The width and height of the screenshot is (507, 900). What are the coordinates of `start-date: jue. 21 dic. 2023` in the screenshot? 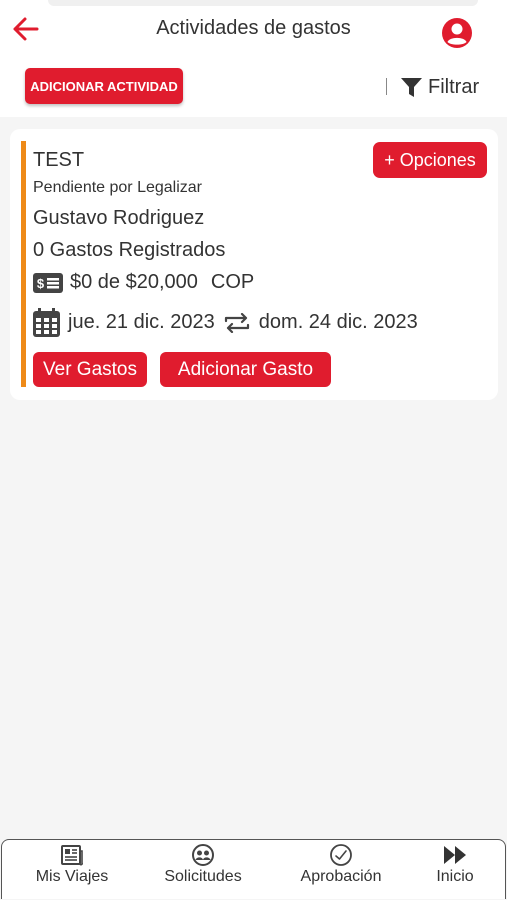 It's located at (141, 322).